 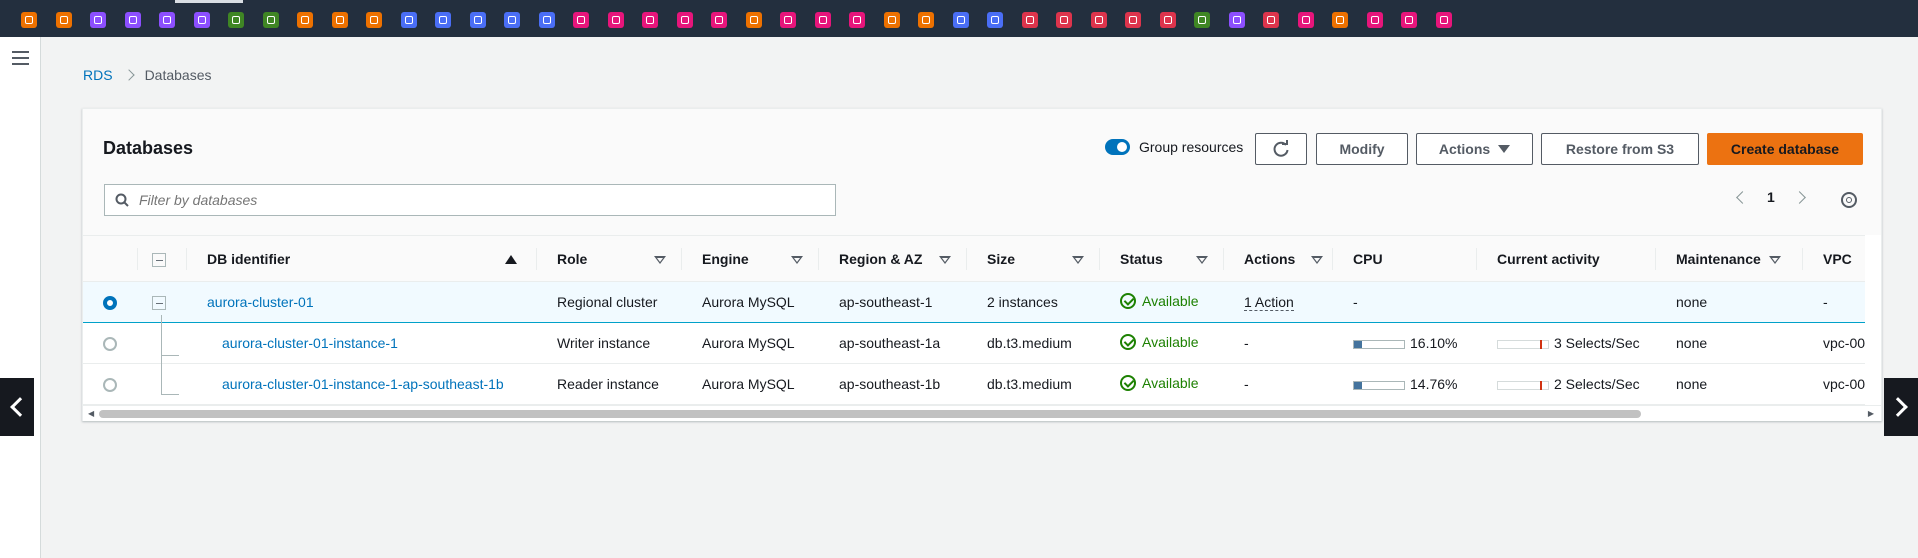 I want to click on db-identifier-link: aurora-cluster-01-instance-1, so click(x=310, y=343).